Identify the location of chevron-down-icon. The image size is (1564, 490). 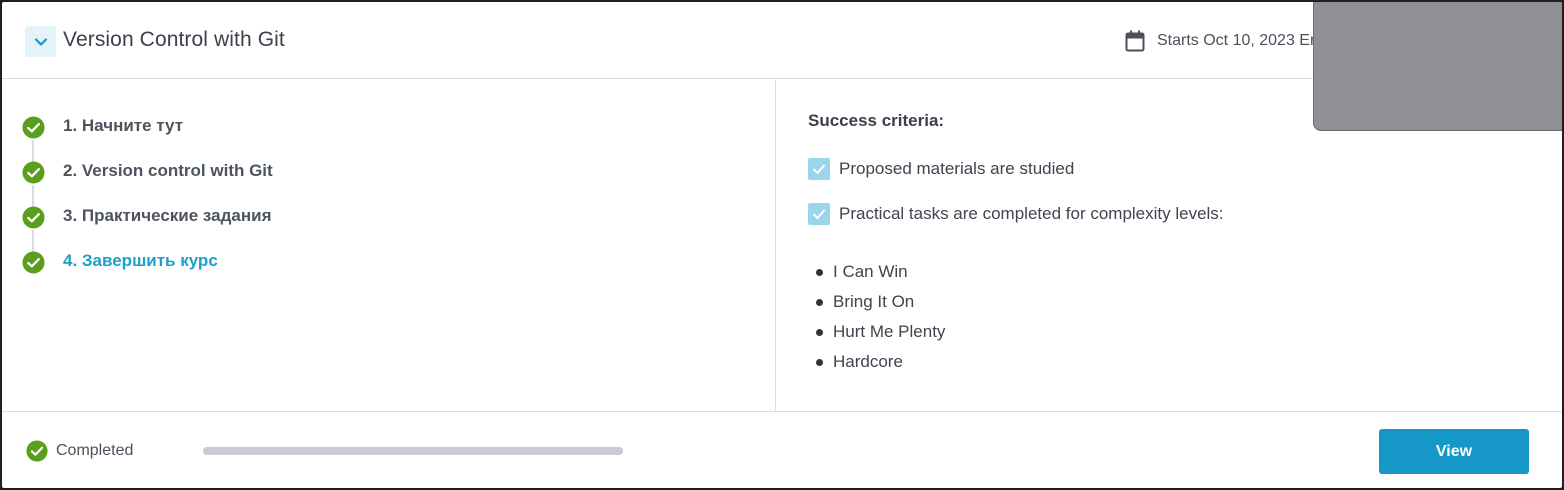
(40, 41).